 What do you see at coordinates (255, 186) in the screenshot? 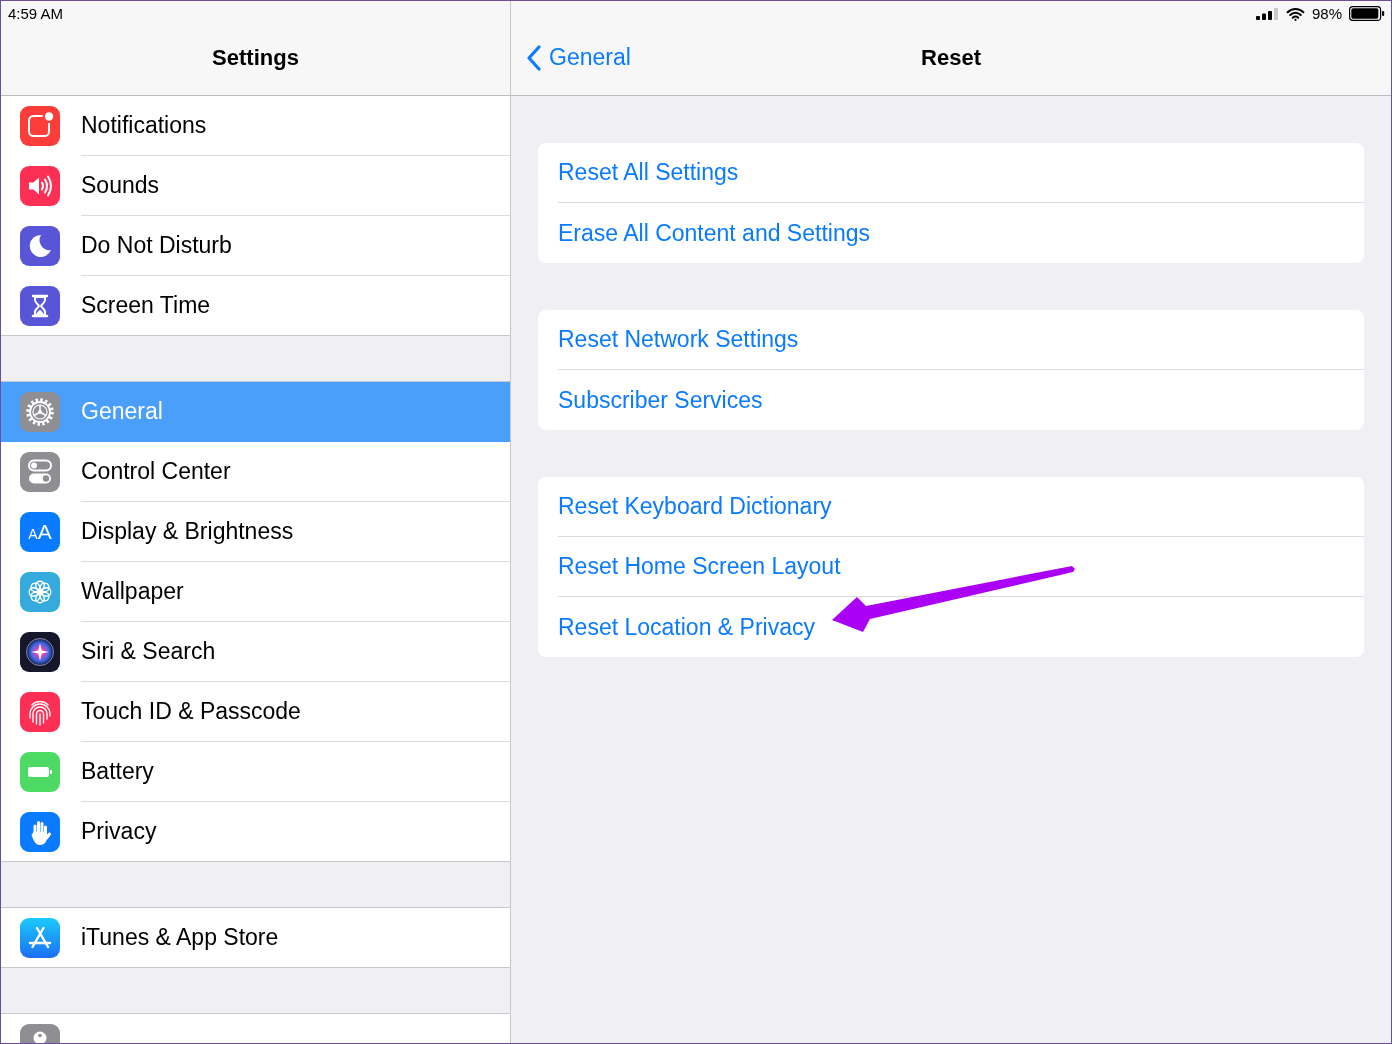
I see `sidebar-item: Sounds` at bounding box center [255, 186].